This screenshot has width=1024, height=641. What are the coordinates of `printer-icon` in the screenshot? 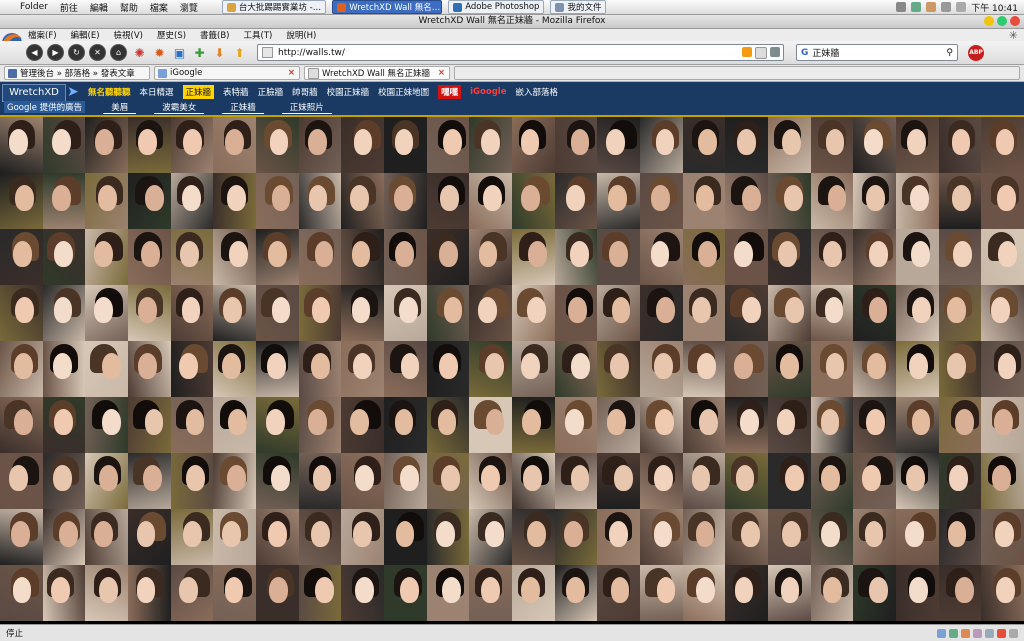 It's located at (901, 7).